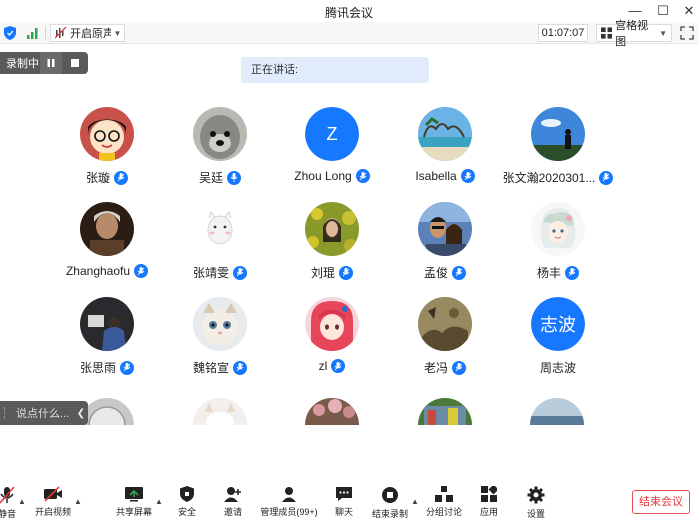 This screenshot has width=698, height=519. I want to click on participant-name: zl, so click(323, 366).